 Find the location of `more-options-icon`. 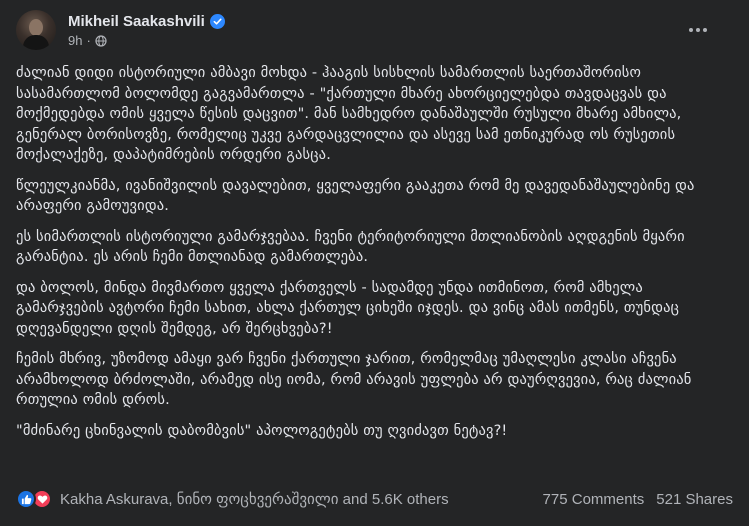

more-options-icon is located at coordinates (698, 30).